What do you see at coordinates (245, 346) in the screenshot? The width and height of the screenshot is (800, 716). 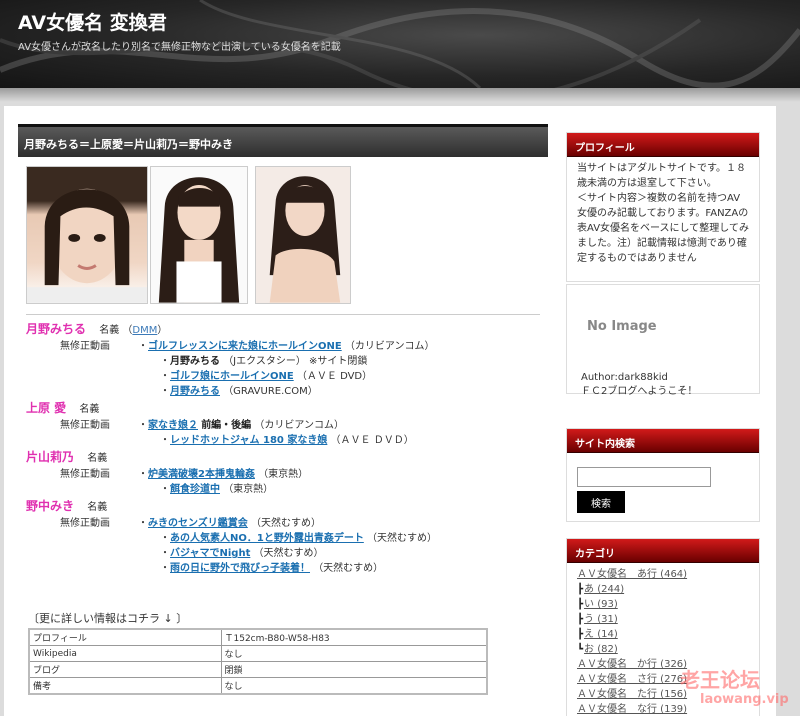 I see `video-link: ゴルフレッスンに来た娘にホールインONE` at bounding box center [245, 346].